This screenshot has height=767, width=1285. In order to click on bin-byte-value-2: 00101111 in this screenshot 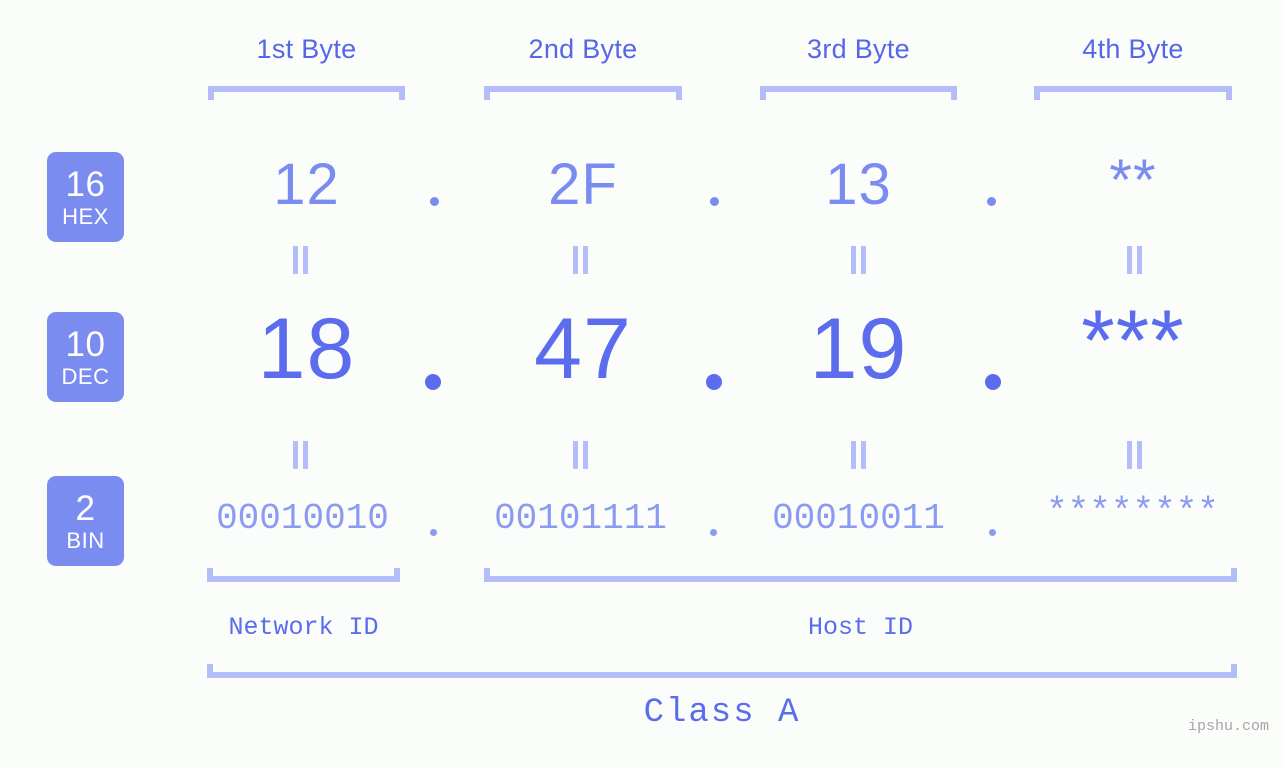, I will do `click(580, 518)`.